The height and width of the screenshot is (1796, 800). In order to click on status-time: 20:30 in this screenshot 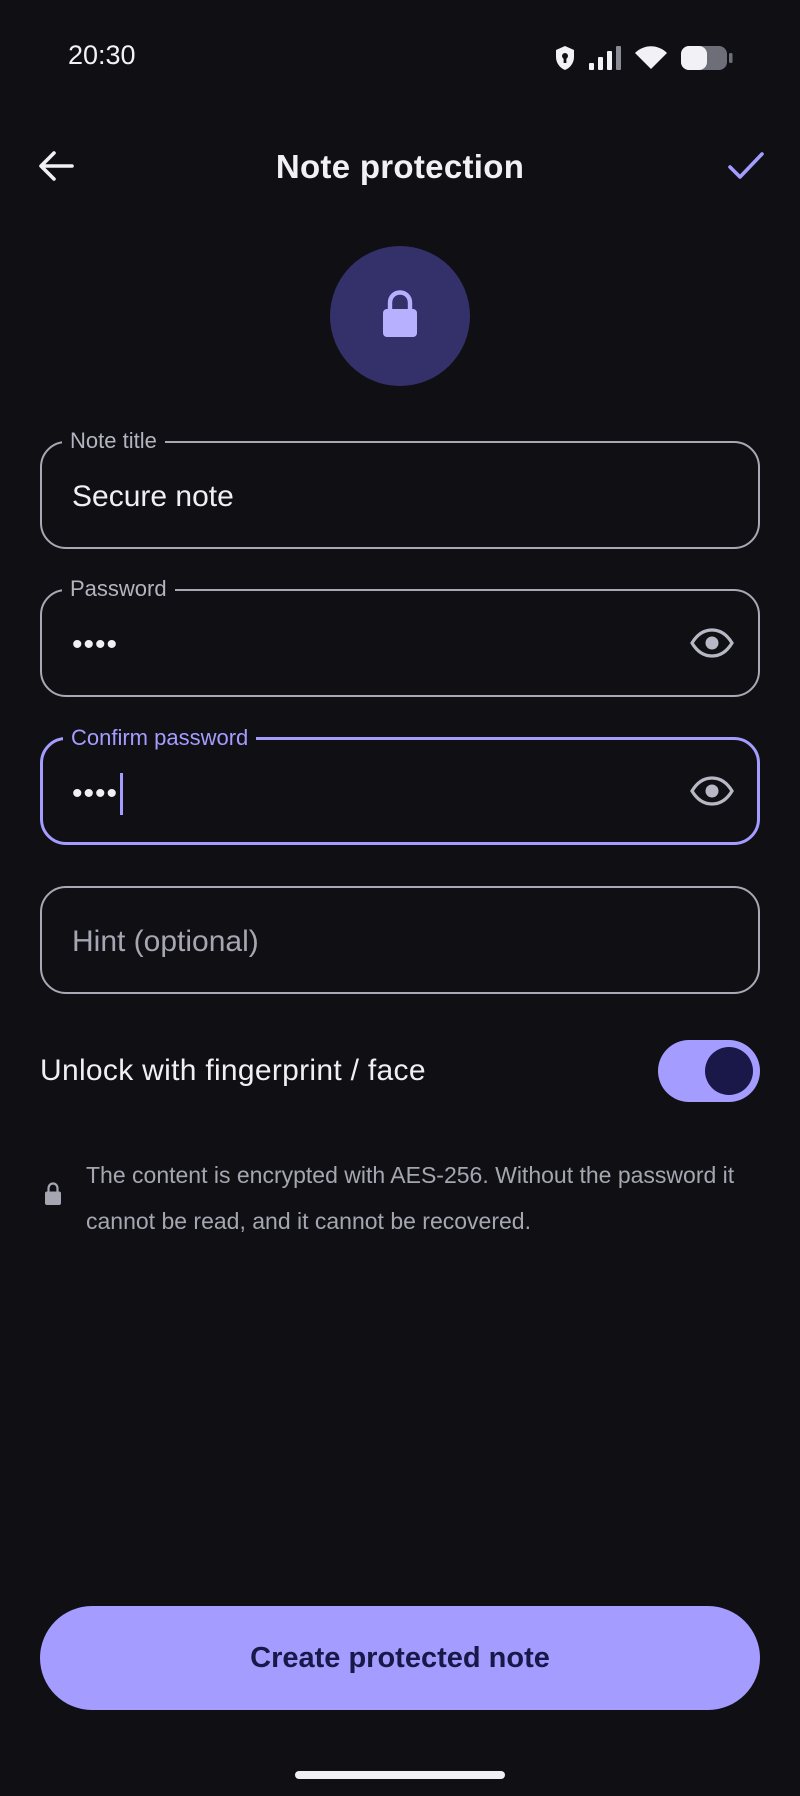, I will do `click(102, 55)`.